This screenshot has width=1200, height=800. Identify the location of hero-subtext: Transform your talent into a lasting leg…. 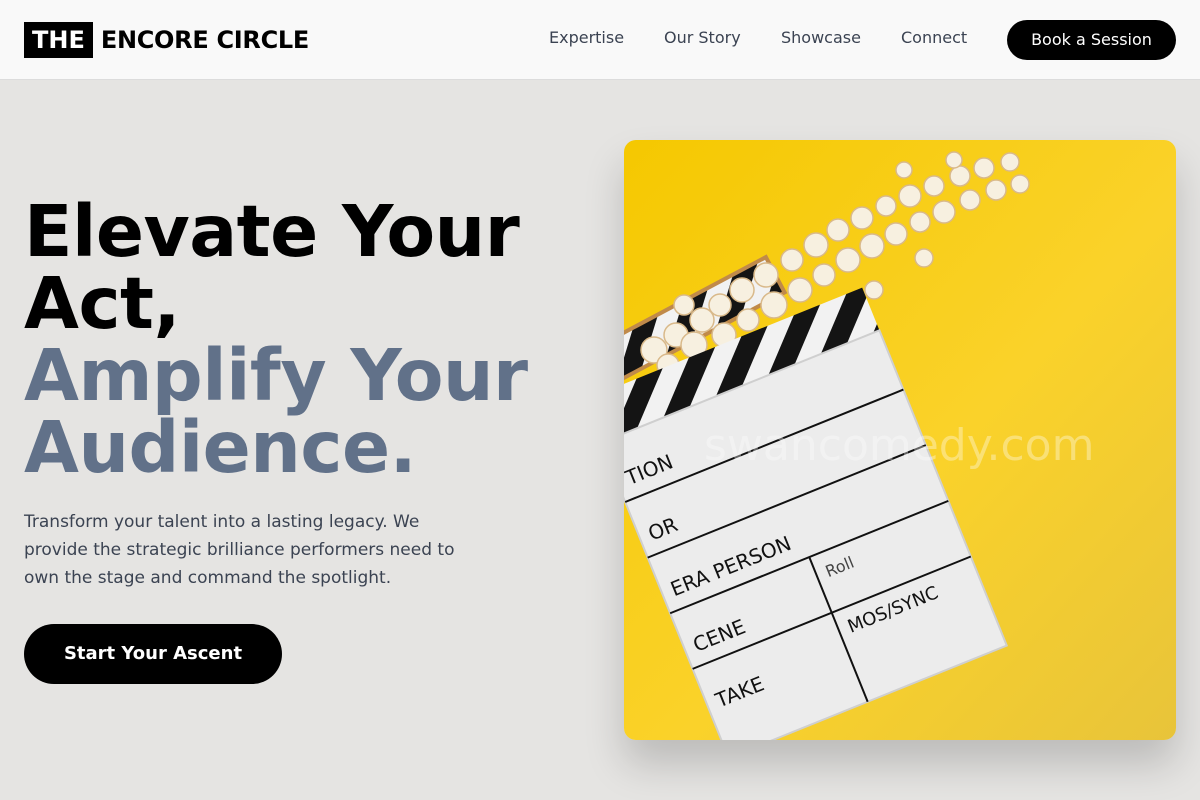
(239, 550).